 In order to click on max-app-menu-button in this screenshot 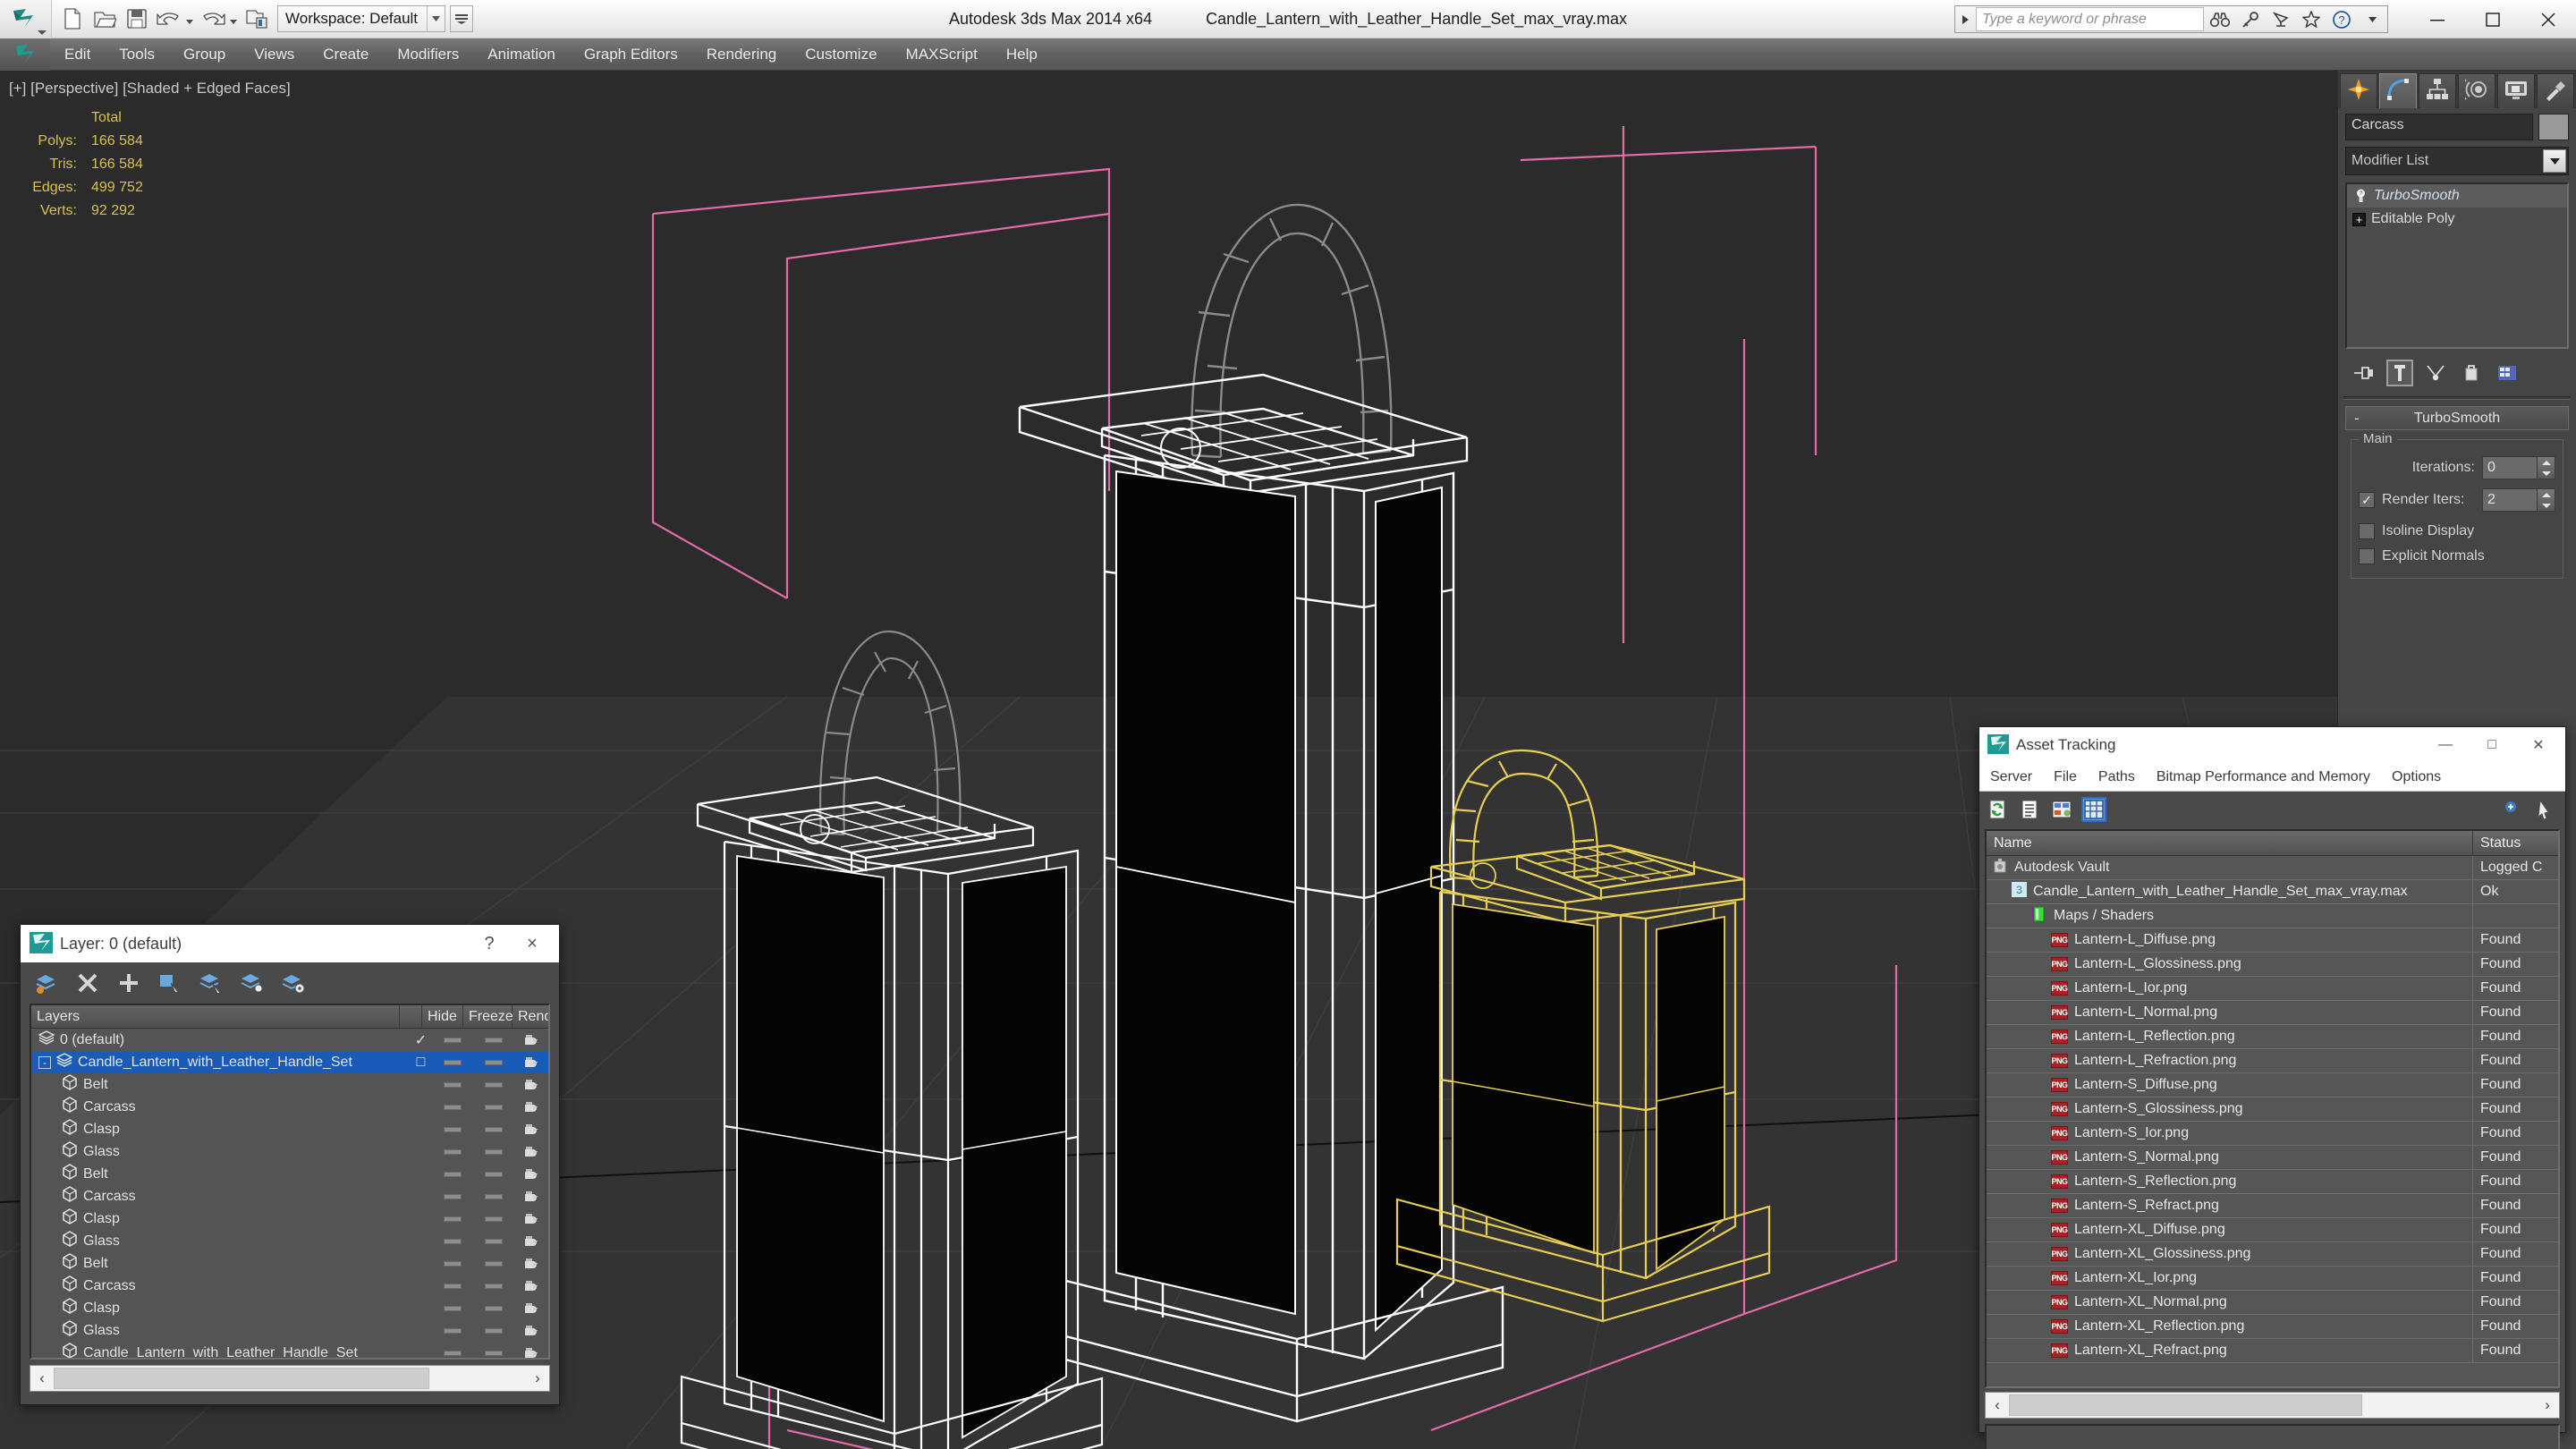, I will do `click(26, 19)`.